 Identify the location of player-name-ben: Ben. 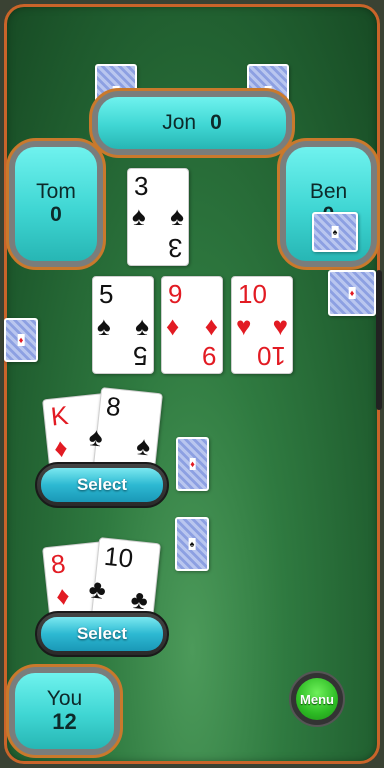
(328, 191).